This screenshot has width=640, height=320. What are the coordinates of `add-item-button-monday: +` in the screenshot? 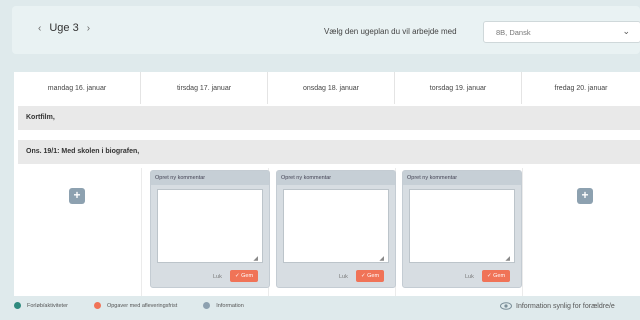 It's located at (77, 196).